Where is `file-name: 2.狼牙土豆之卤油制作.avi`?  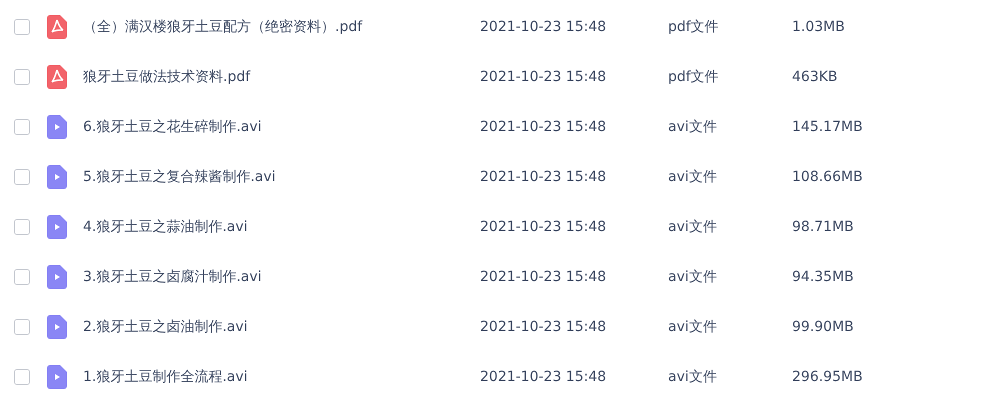 file-name: 2.狼牙土豆之卤油制作.avi is located at coordinates (281, 327).